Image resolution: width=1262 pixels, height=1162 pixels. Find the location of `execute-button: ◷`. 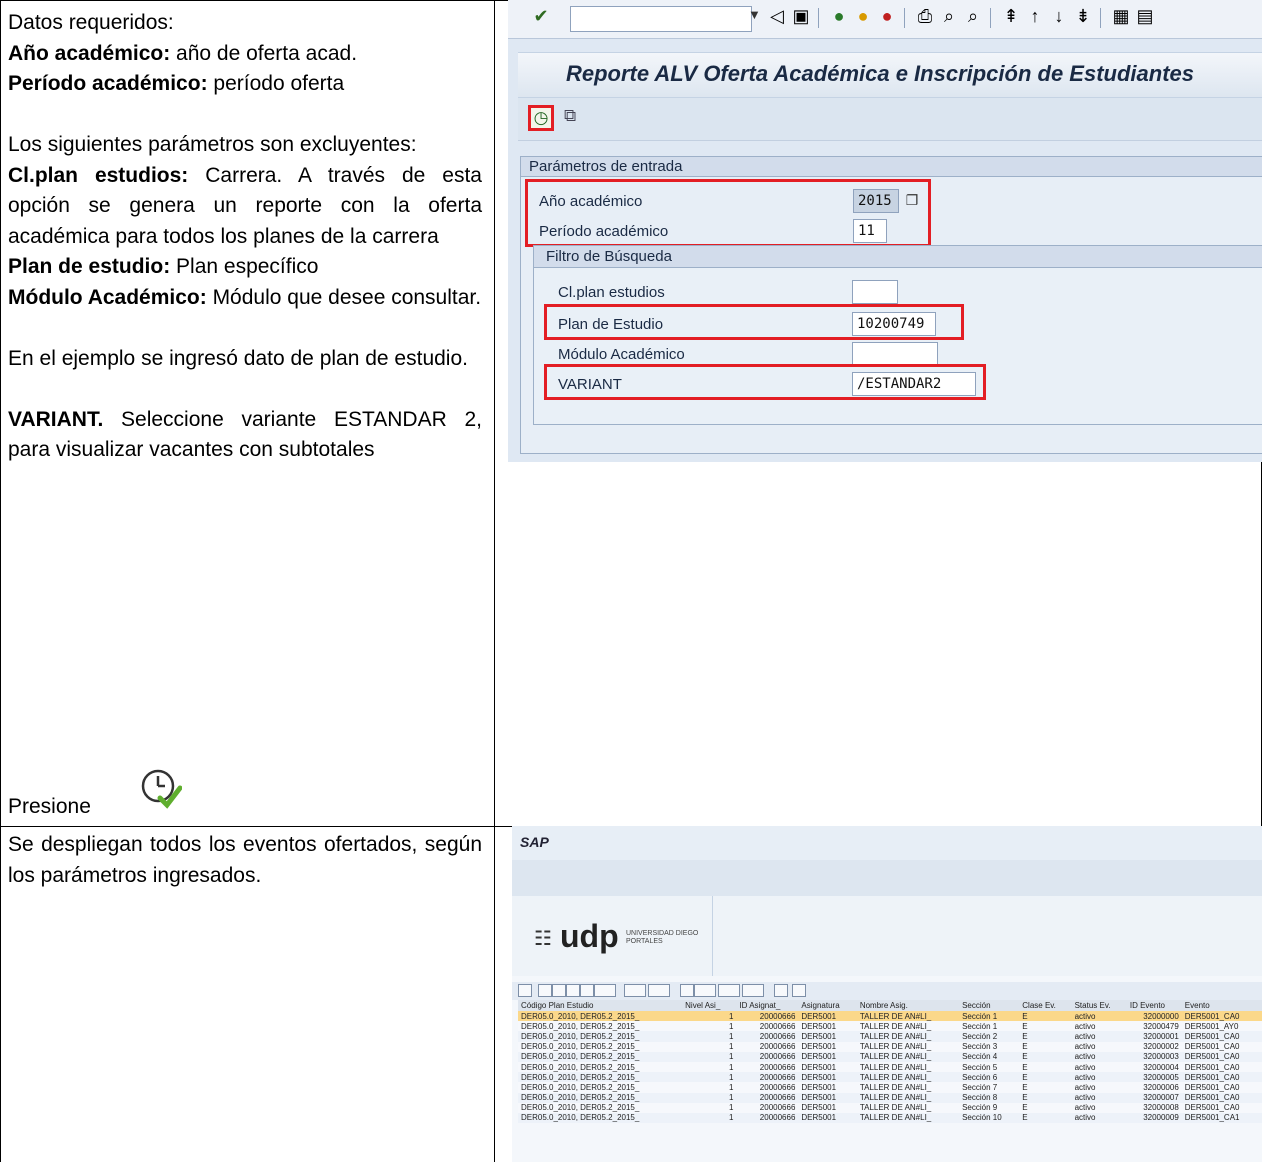

execute-button: ◷ is located at coordinates (541, 118).